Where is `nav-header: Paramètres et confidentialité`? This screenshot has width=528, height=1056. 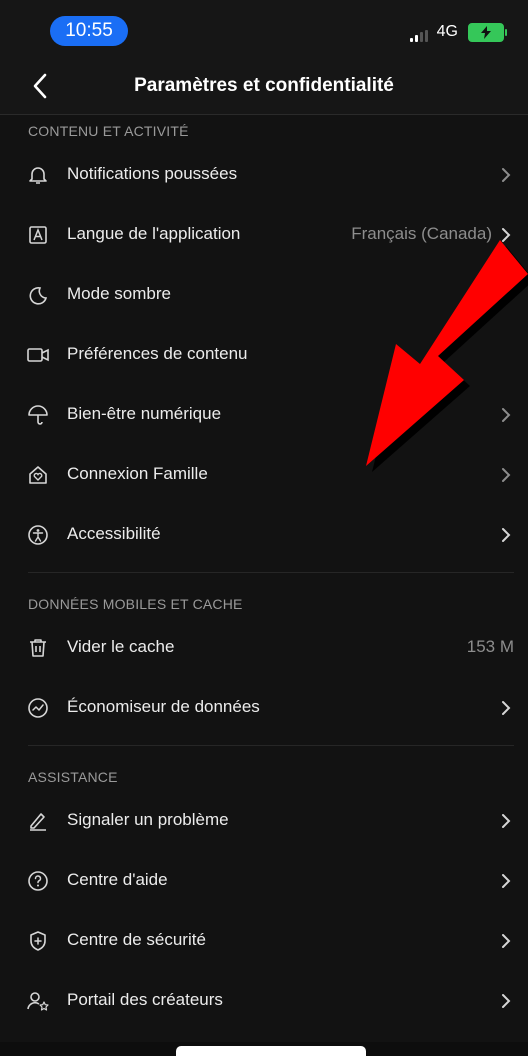
nav-header: Paramètres et confidentialité is located at coordinates (264, 86).